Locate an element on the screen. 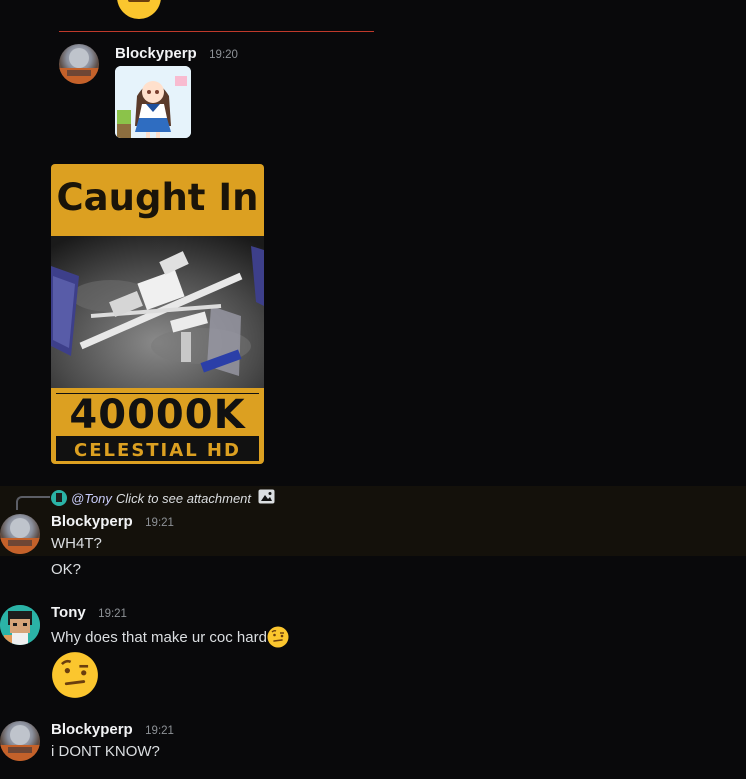  sticker-attachment is located at coordinates (153, 102).